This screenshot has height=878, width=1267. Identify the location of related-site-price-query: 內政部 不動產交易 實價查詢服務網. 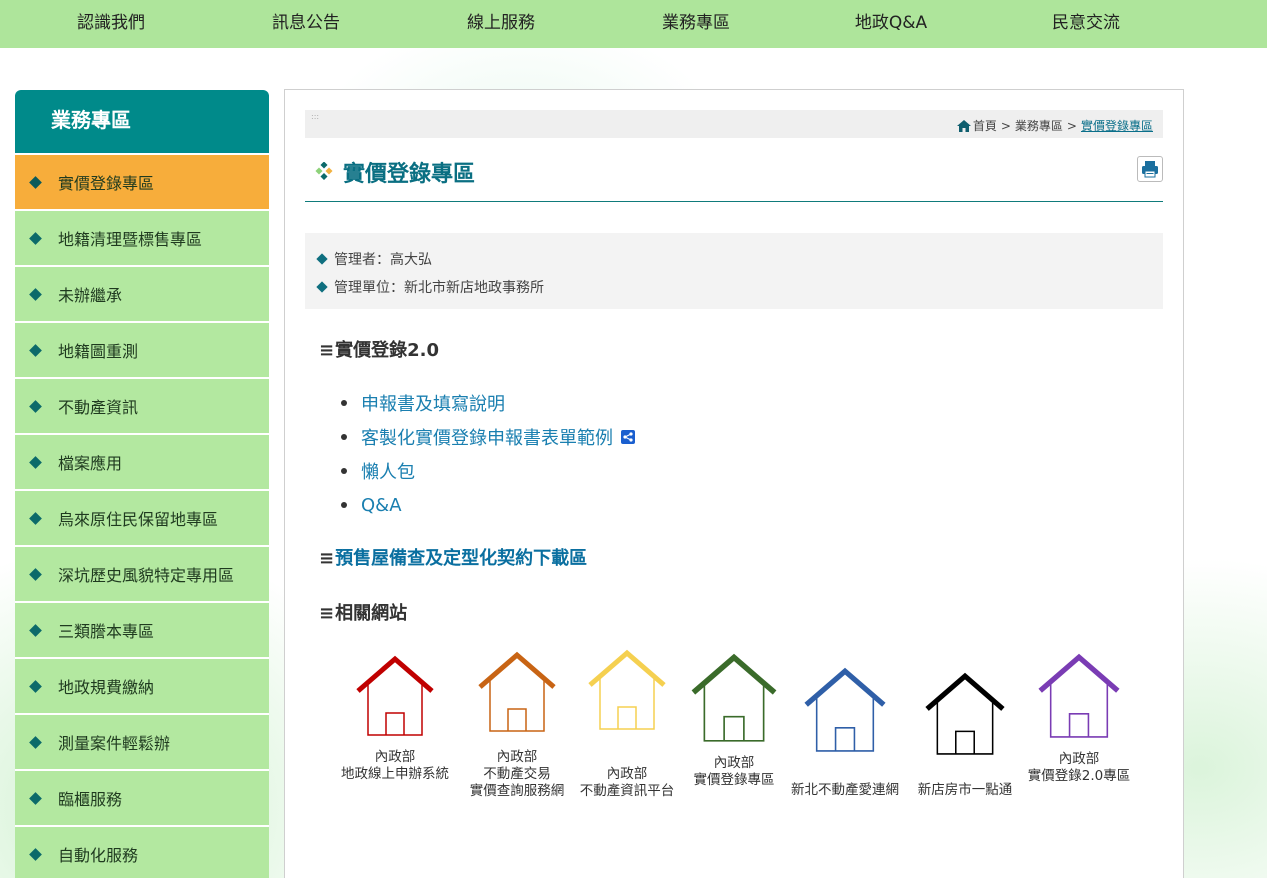
(517, 725).